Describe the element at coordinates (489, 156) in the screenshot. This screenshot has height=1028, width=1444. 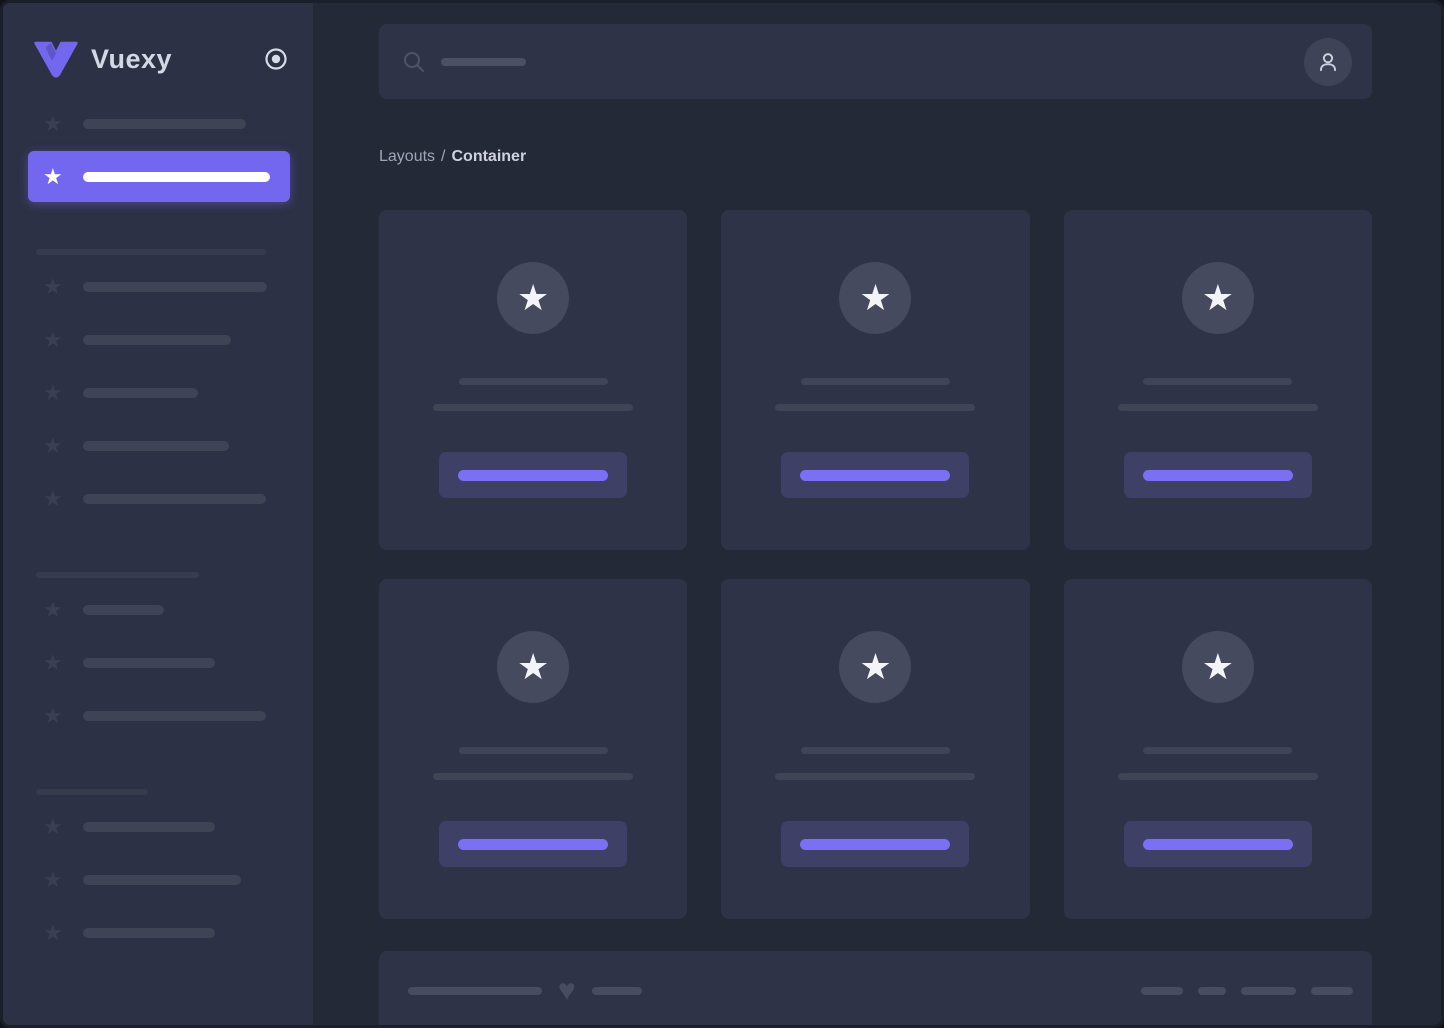
I see `breadcrumb-current-page: Container` at that location.